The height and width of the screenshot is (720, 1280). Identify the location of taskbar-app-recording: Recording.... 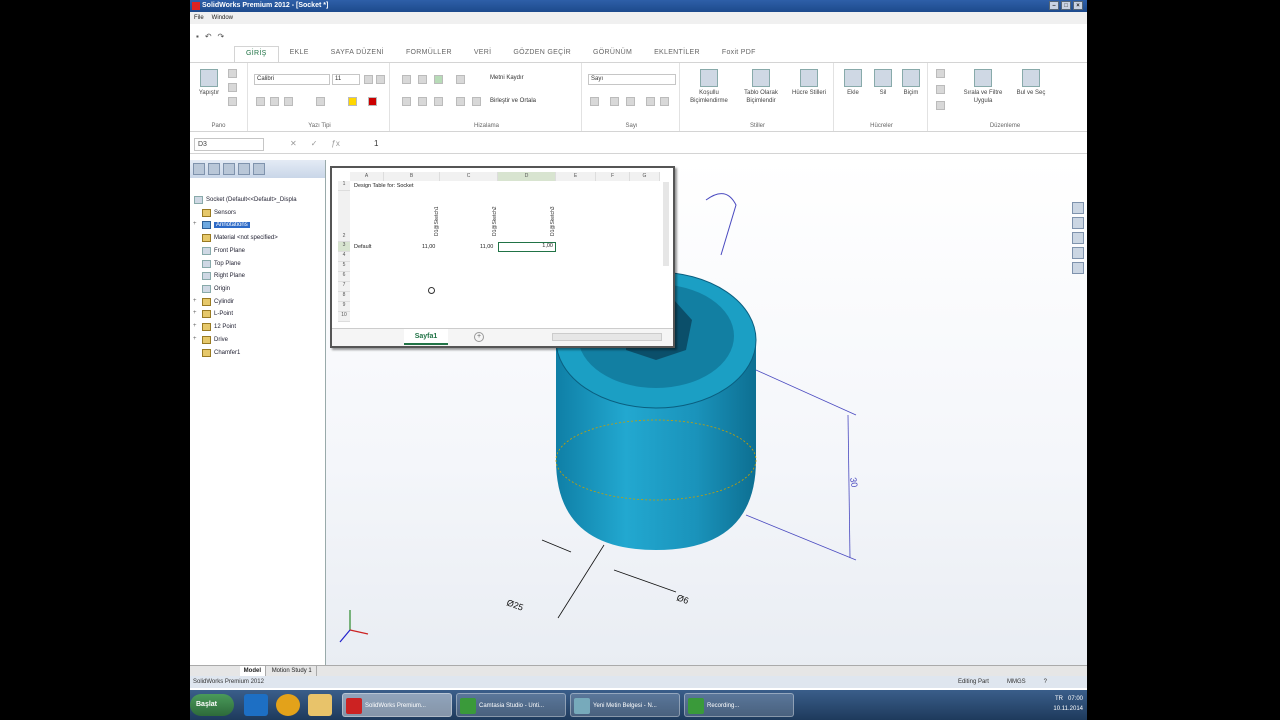
(739, 705).